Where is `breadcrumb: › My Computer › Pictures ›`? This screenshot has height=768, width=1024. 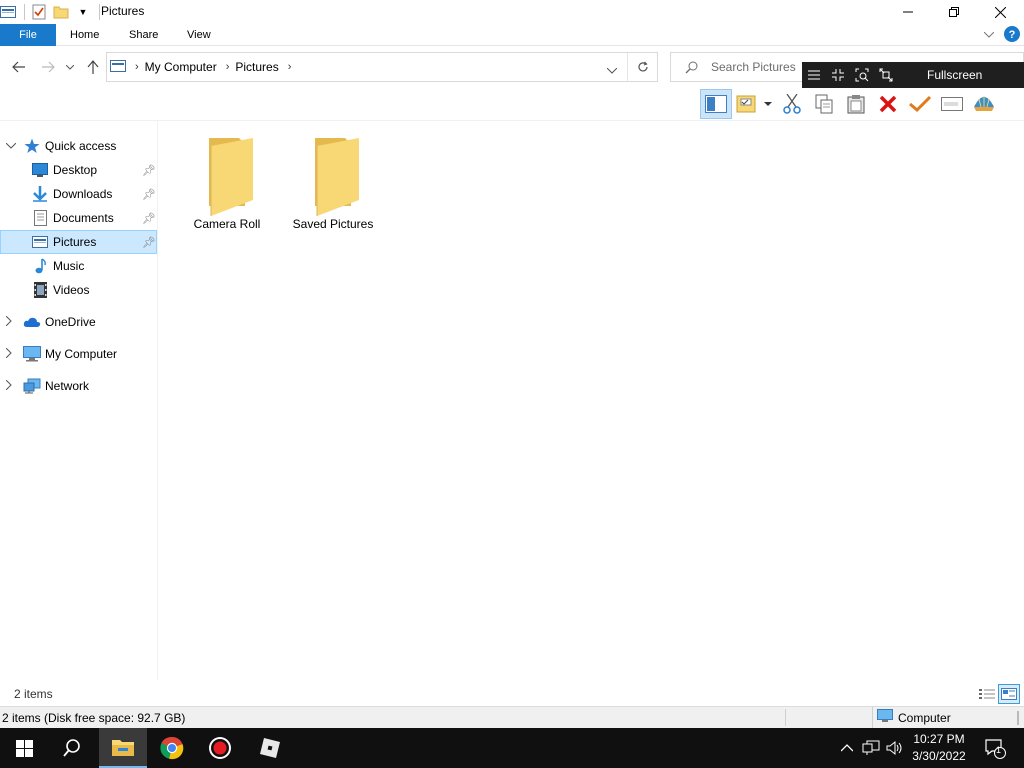
breadcrumb: › My Computer › Pictures › is located at coordinates (203, 67).